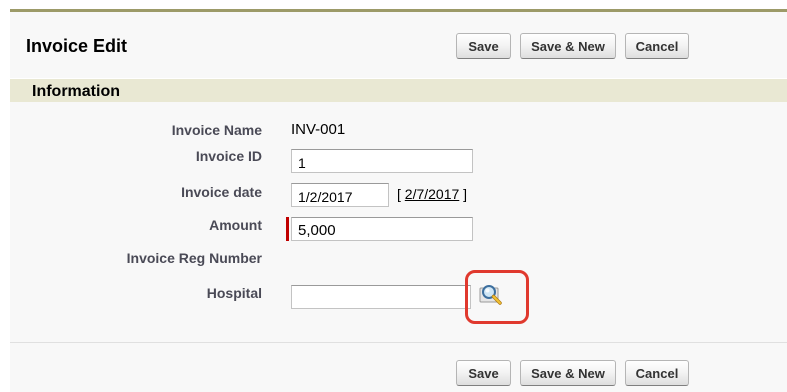  What do you see at coordinates (401, 194) in the screenshot?
I see `today-bracket-open: [` at bounding box center [401, 194].